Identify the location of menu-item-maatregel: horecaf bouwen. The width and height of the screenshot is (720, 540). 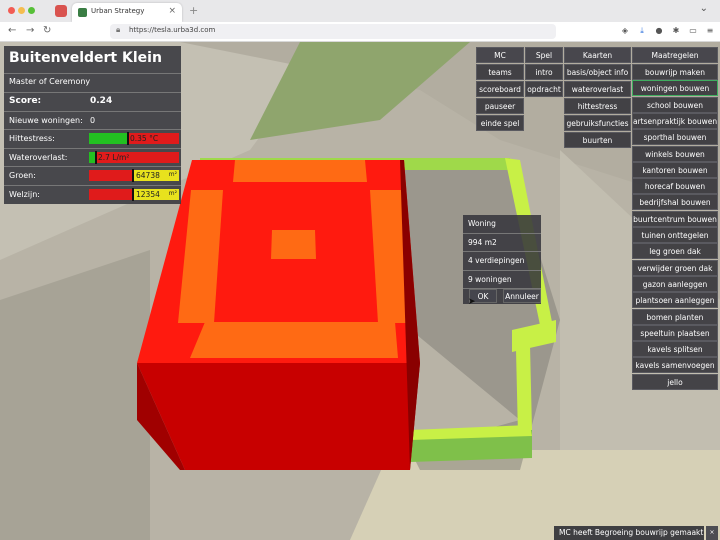
(675, 186).